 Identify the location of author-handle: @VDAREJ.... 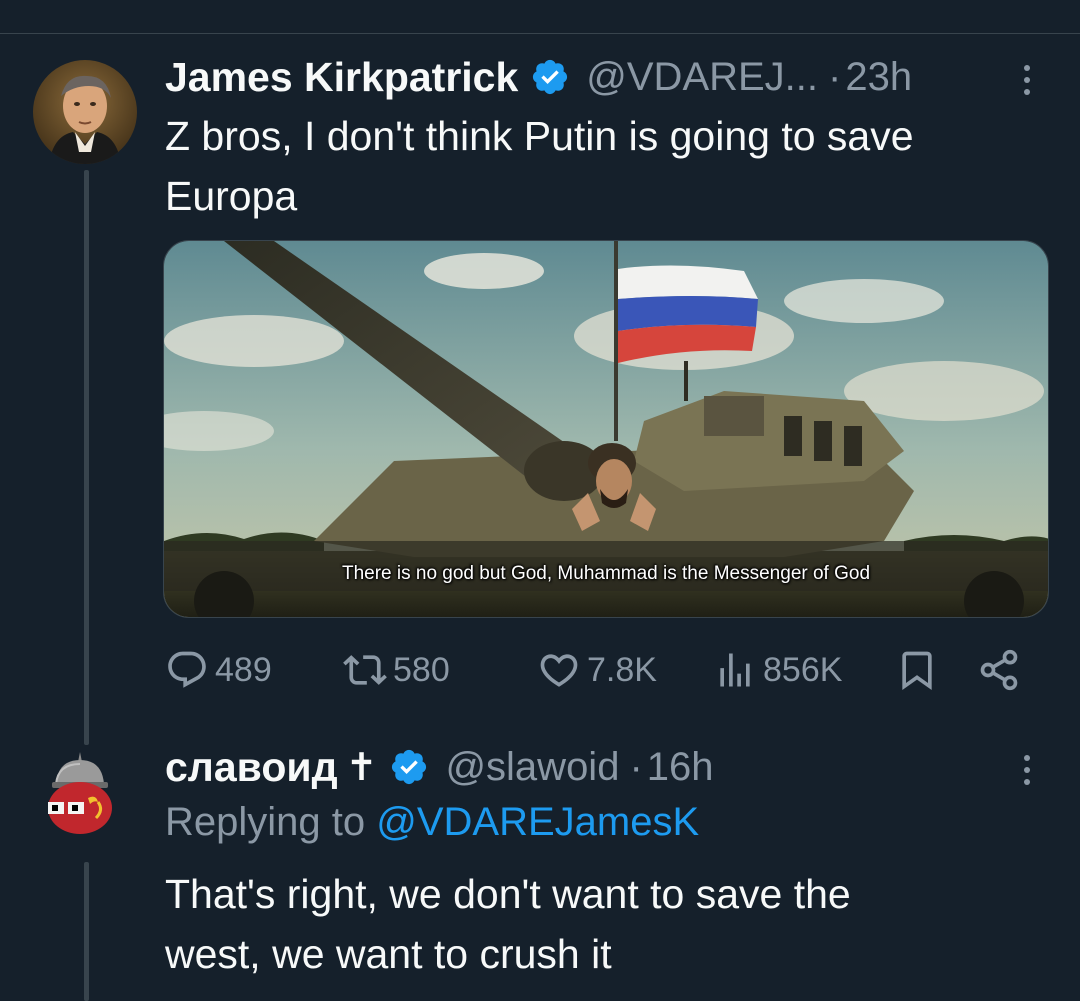
(702, 77).